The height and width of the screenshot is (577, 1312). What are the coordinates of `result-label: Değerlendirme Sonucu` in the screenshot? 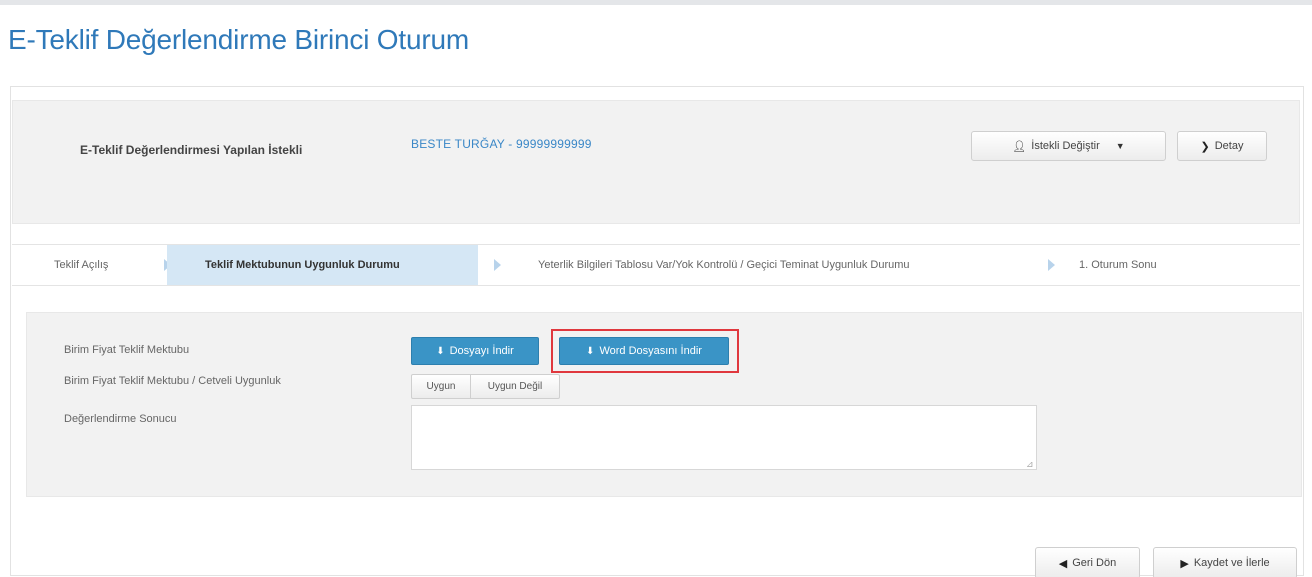 It's located at (120, 419).